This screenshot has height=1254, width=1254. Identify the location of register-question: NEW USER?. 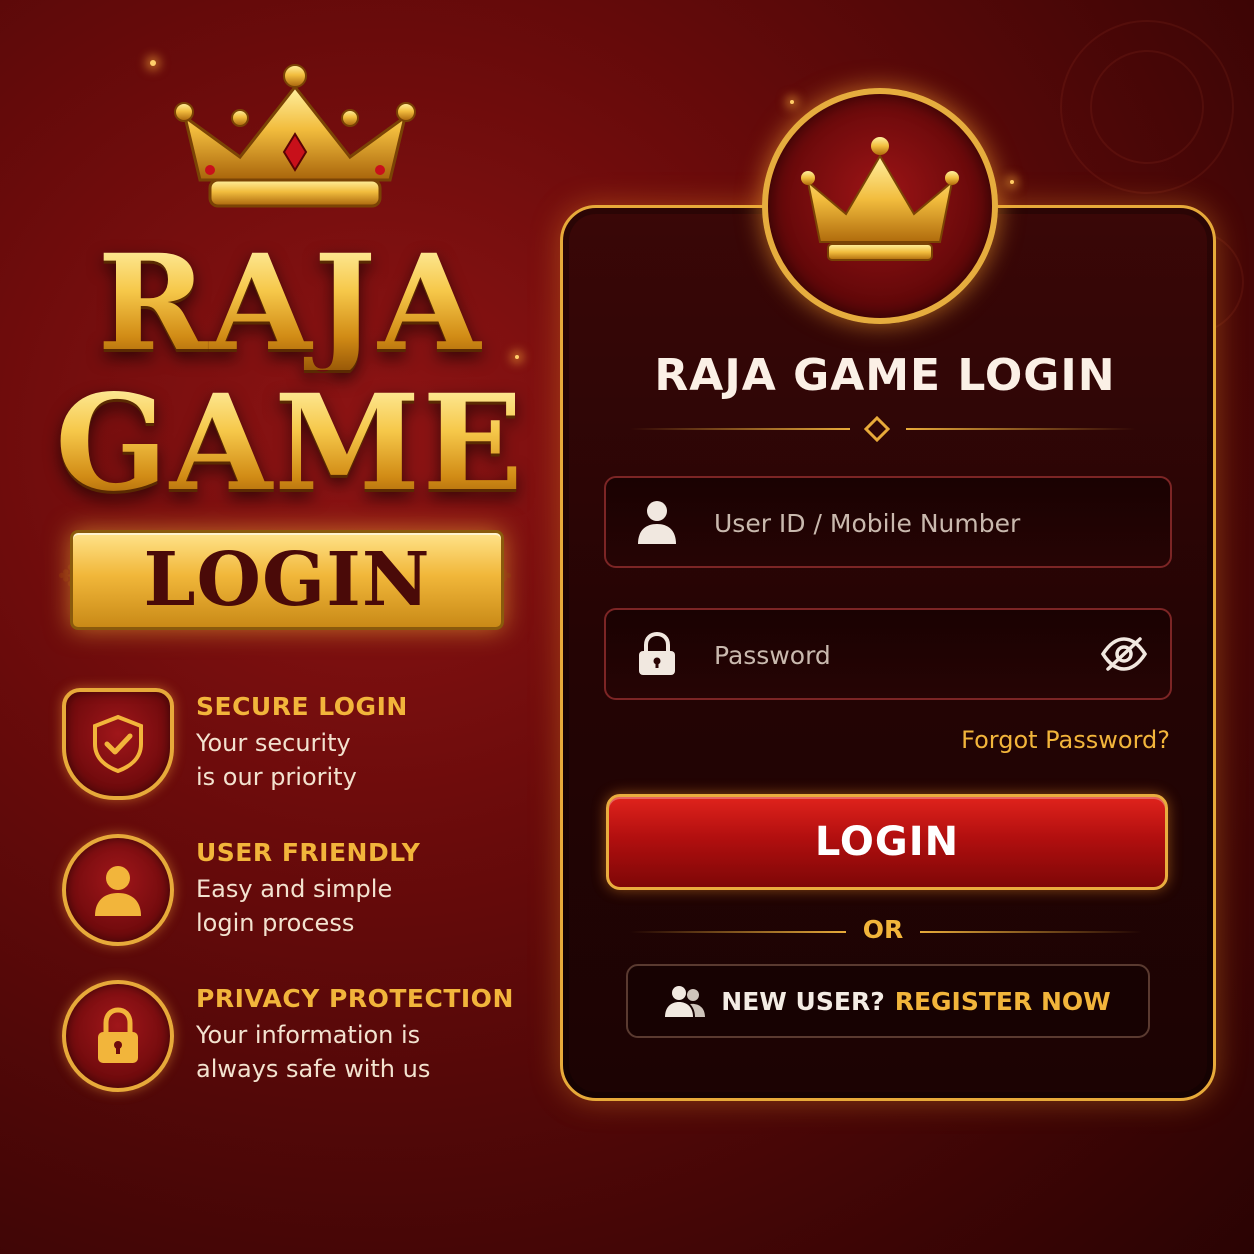
(803, 1001).